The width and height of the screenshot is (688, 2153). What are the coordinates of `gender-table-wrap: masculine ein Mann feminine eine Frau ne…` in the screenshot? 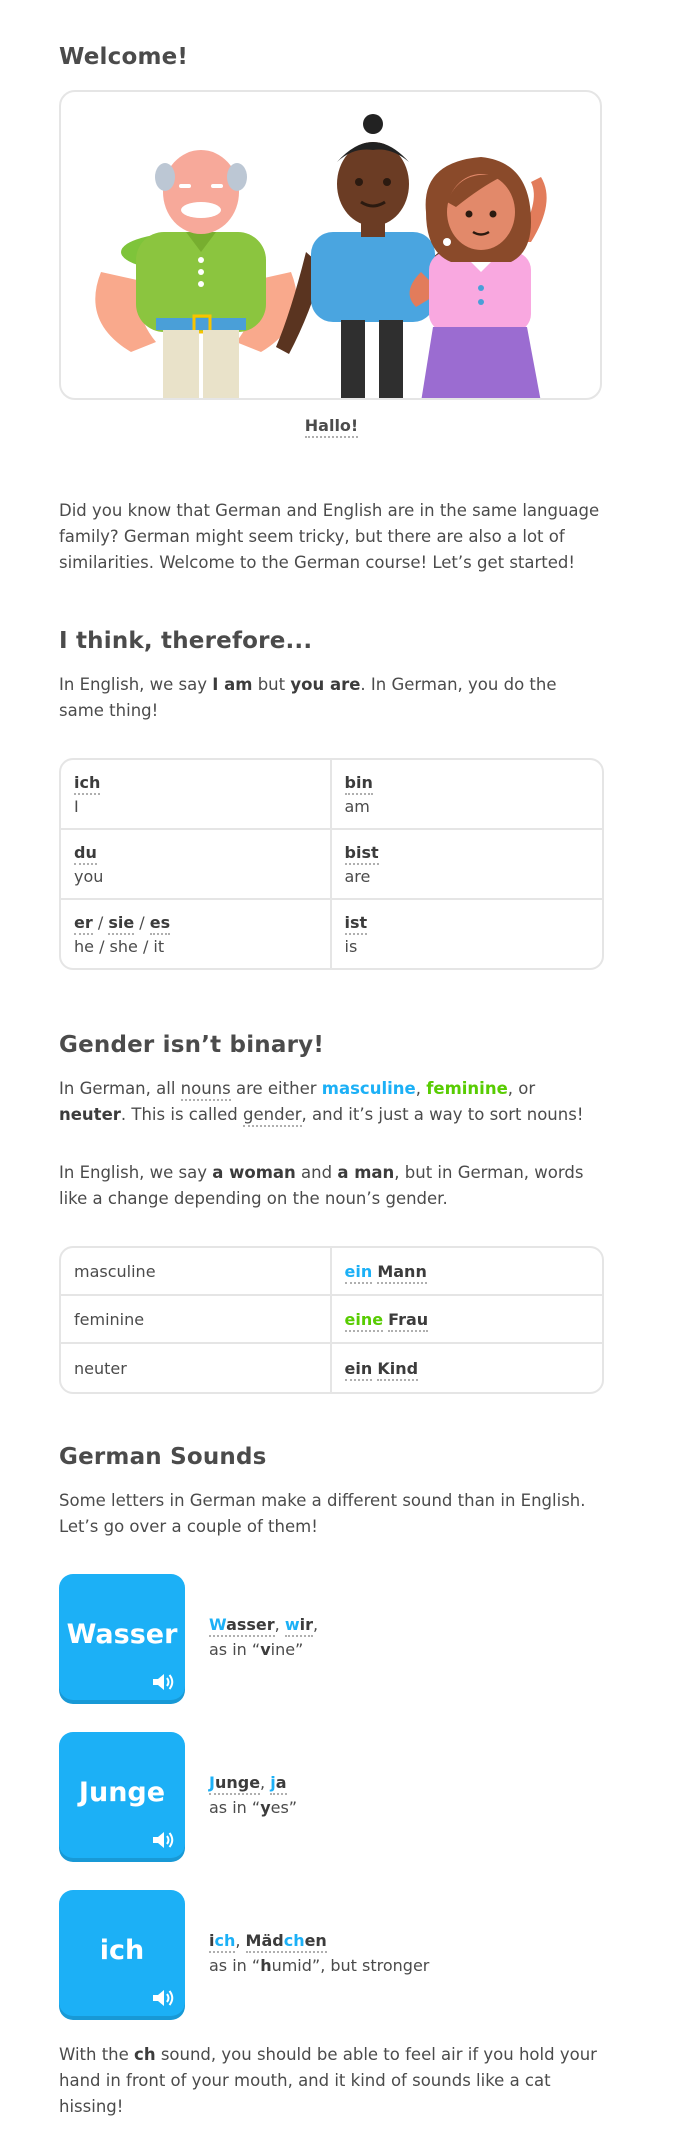 It's located at (331, 1320).